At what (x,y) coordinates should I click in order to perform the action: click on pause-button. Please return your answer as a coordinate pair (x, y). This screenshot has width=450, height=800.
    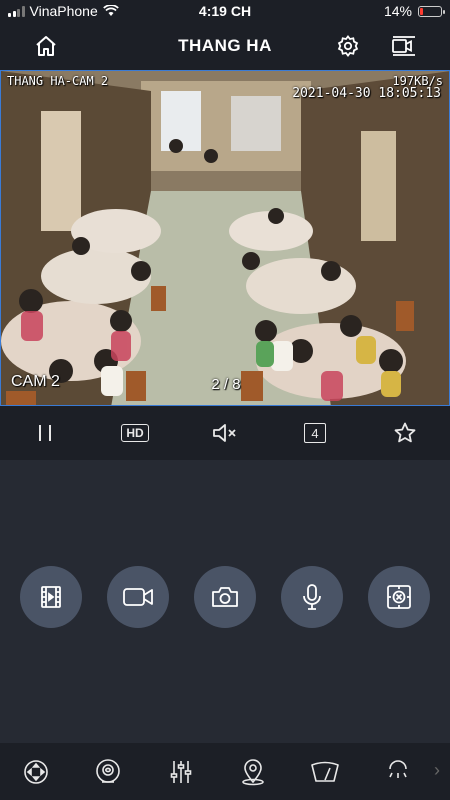
    Looking at the image, I should click on (45, 433).